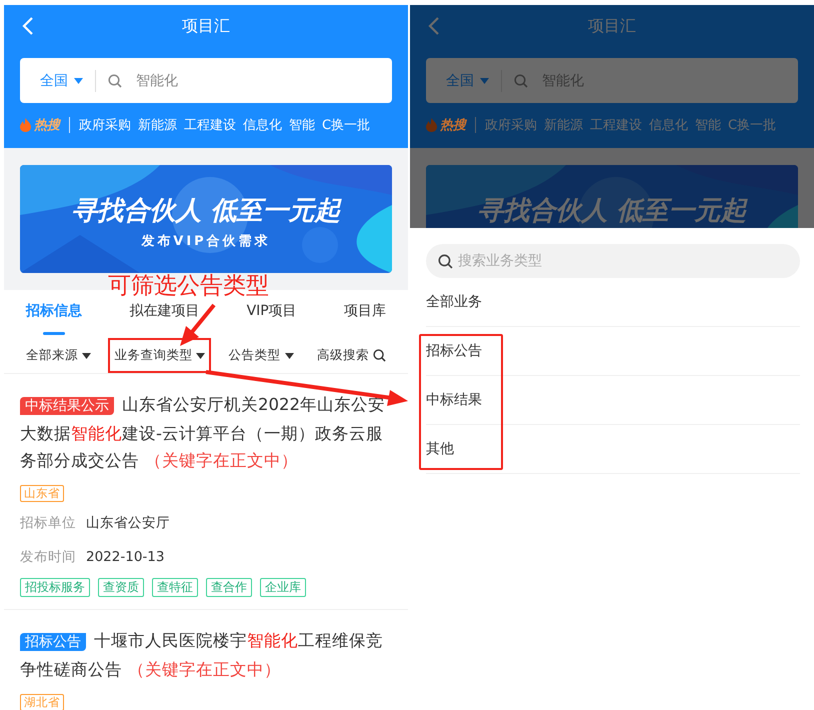 This screenshot has width=814, height=710. What do you see at coordinates (67, 406) in the screenshot?
I see `status-badge: 中标结果公示` at bounding box center [67, 406].